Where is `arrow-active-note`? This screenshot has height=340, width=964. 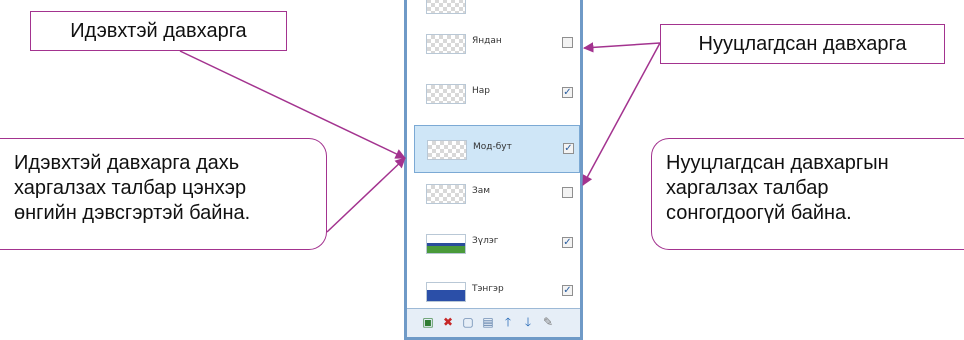
arrow-active-note is located at coordinates (366, 195).